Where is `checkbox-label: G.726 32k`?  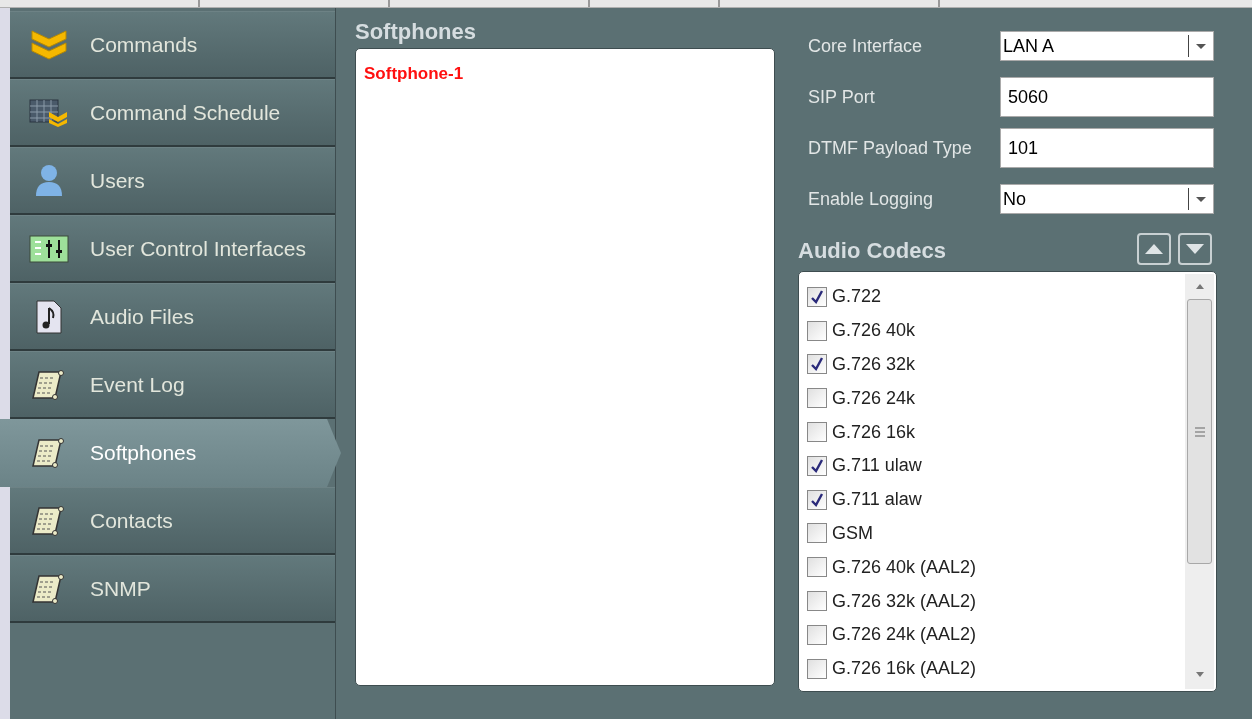 checkbox-label: G.726 32k is located at coordinates (874, 364).